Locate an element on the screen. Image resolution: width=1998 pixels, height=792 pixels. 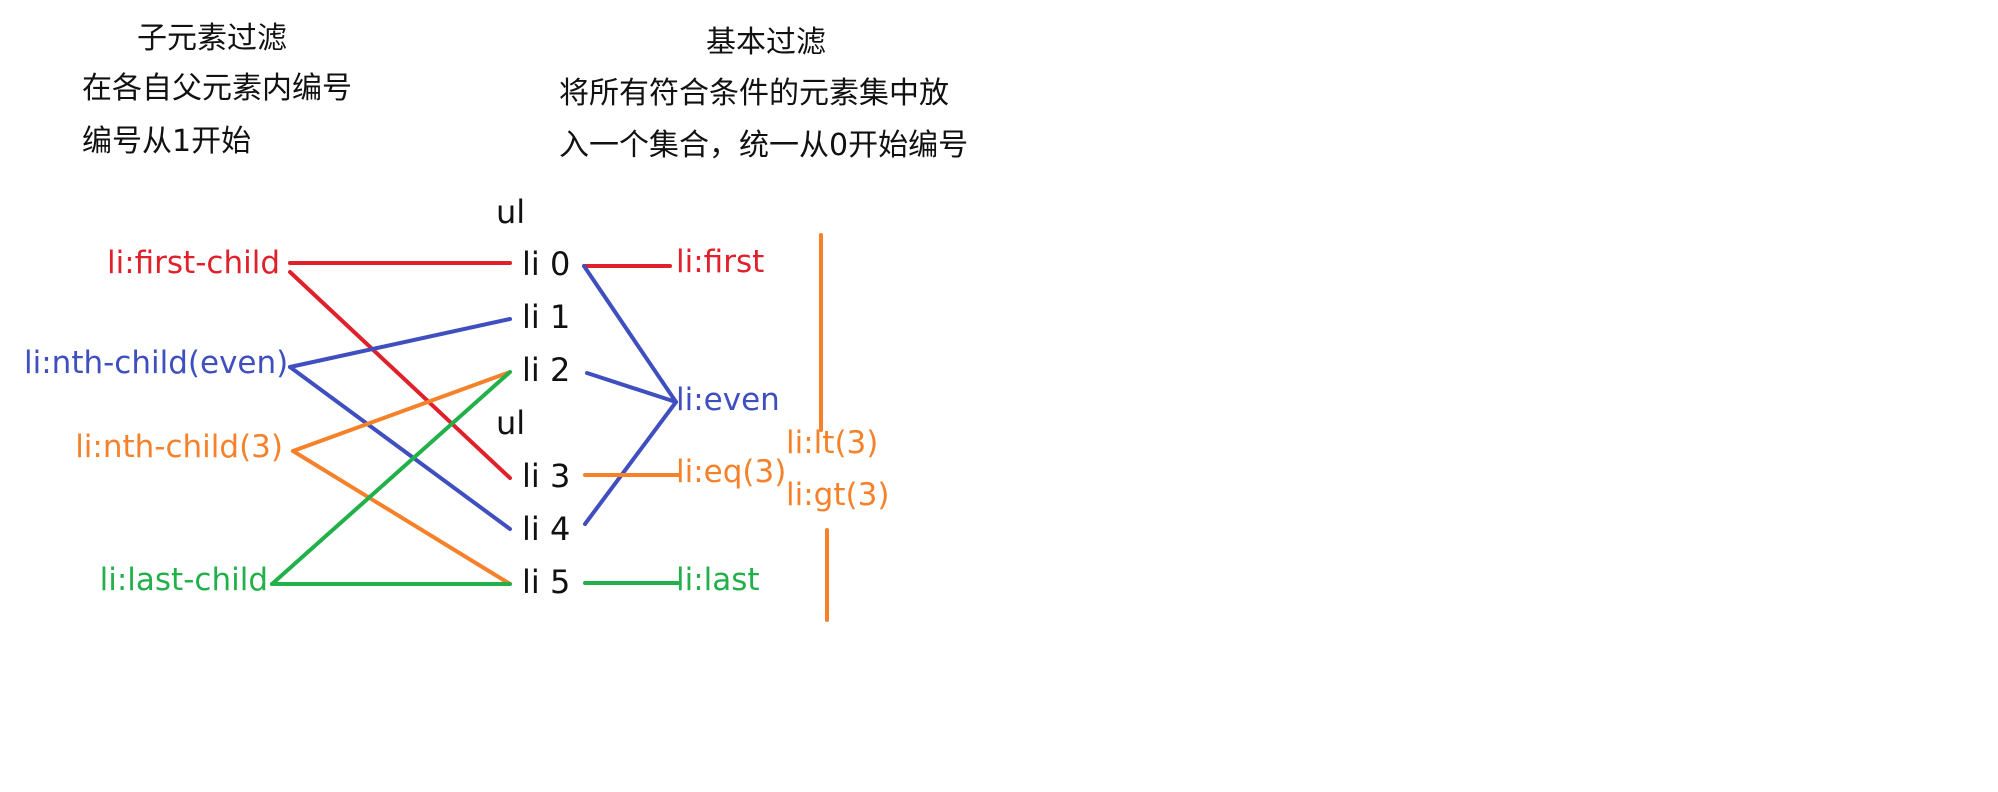
li-node-1: li 1 is located at coordinates (546, 317).